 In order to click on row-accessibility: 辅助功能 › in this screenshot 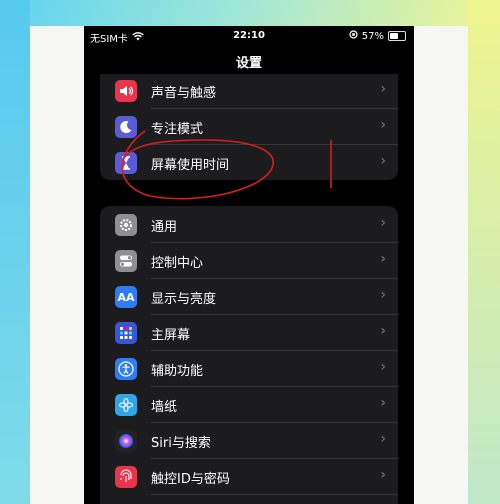, I will do `click(249, 369)`.